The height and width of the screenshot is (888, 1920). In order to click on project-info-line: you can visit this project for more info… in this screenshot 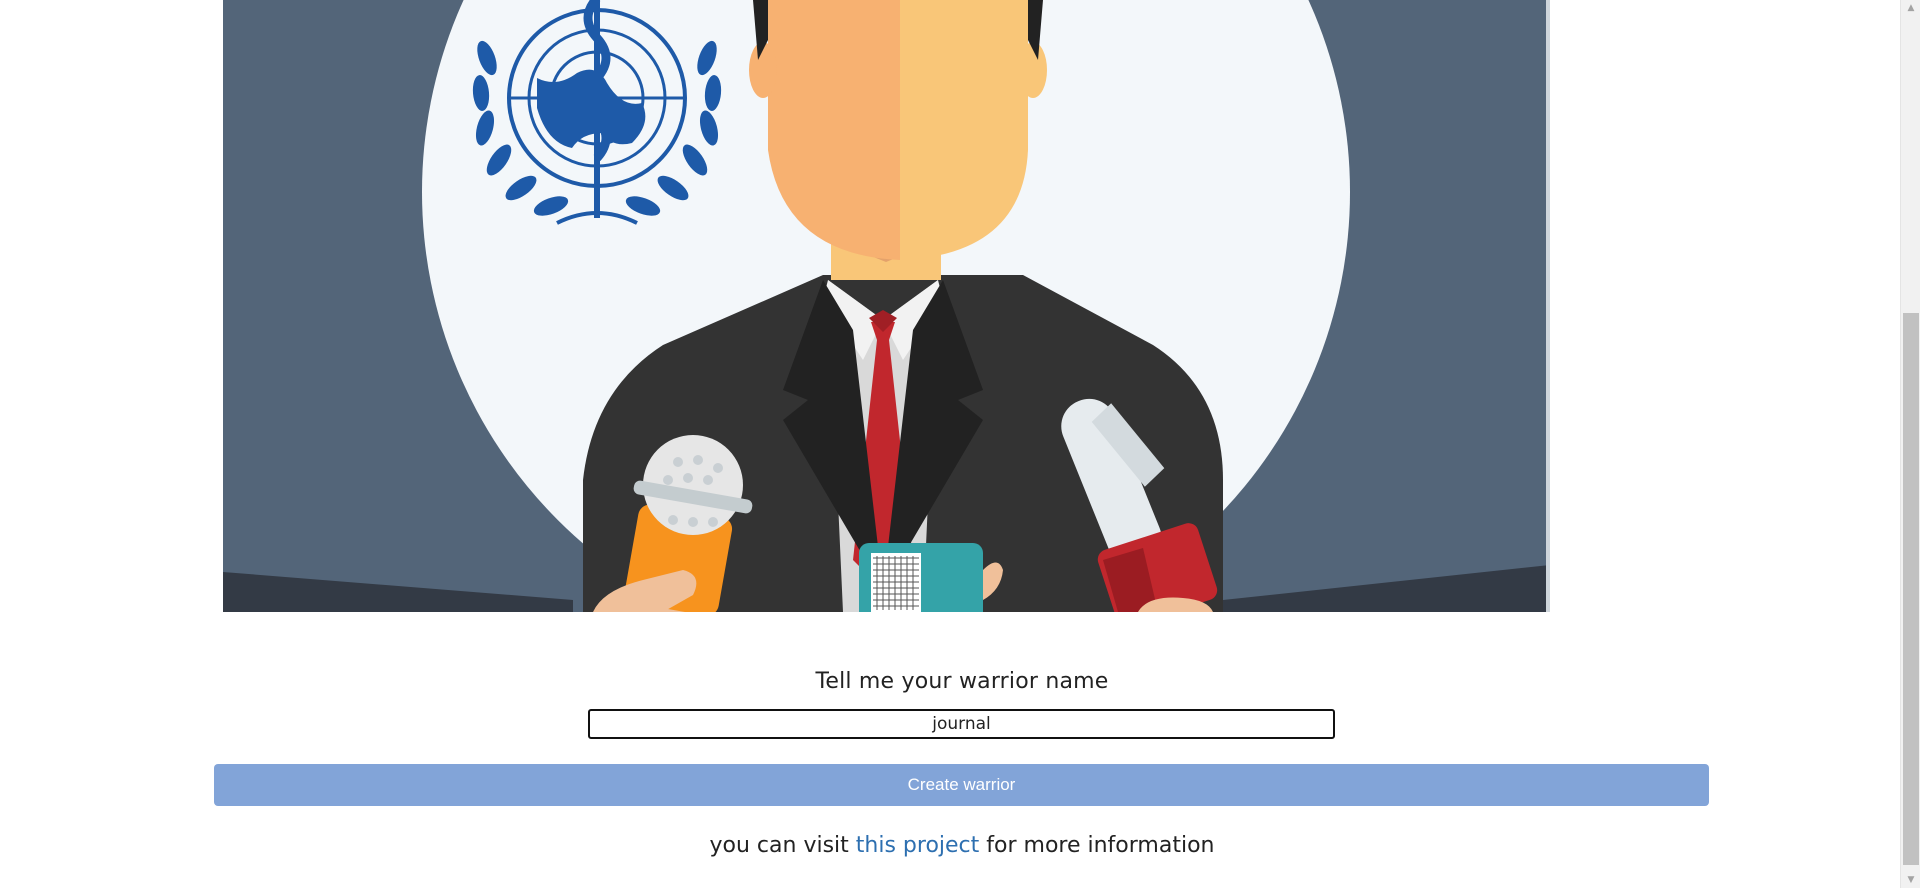, I will do `click(960, 845)`.